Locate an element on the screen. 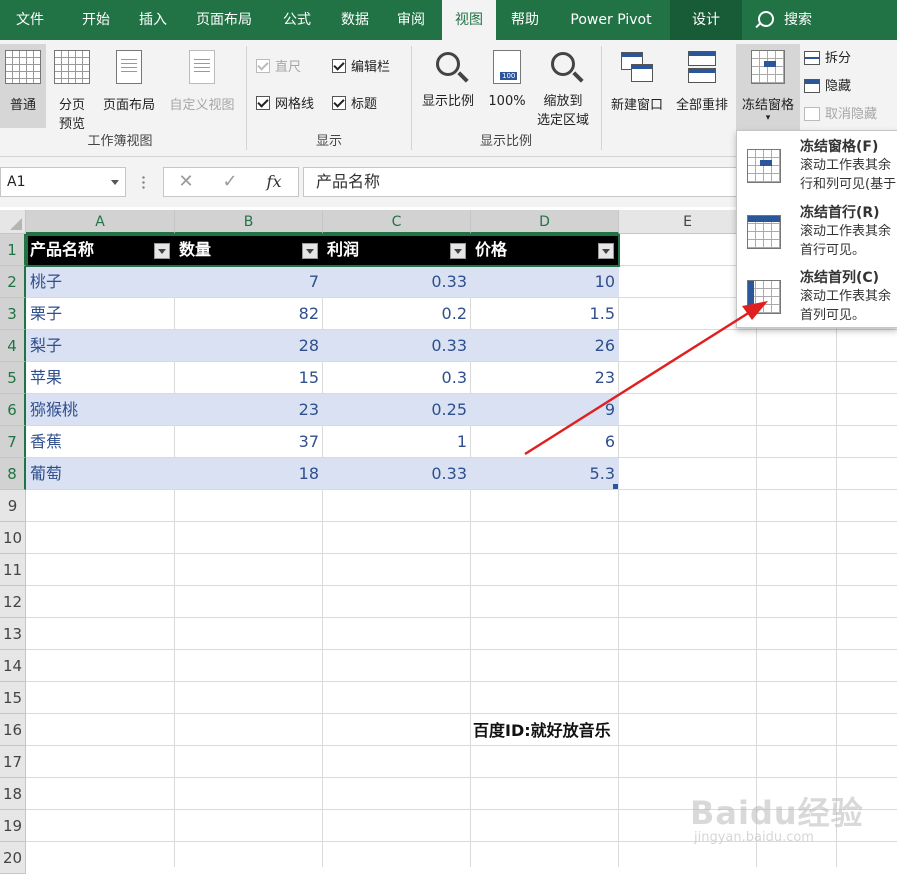 The height and width of the screenshot is (874, 897). zoom-to-selection-button: 缩放到 选定区域 is located at coordinates (563, 86).